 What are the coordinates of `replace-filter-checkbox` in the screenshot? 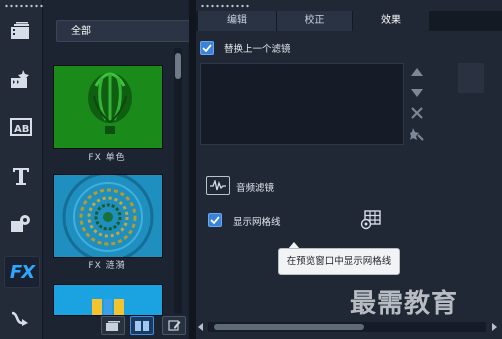 It's located at (207, 48).